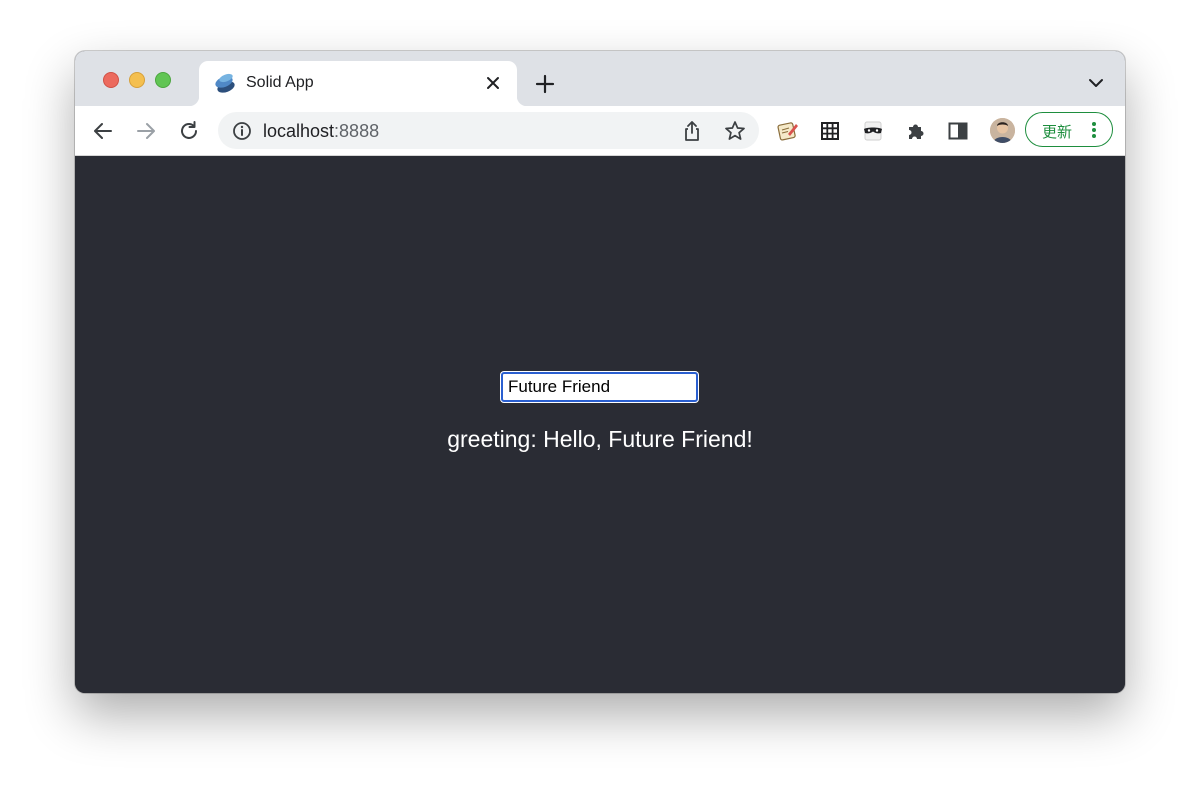  I want to click on script-editor-icon, so click(788, 131).